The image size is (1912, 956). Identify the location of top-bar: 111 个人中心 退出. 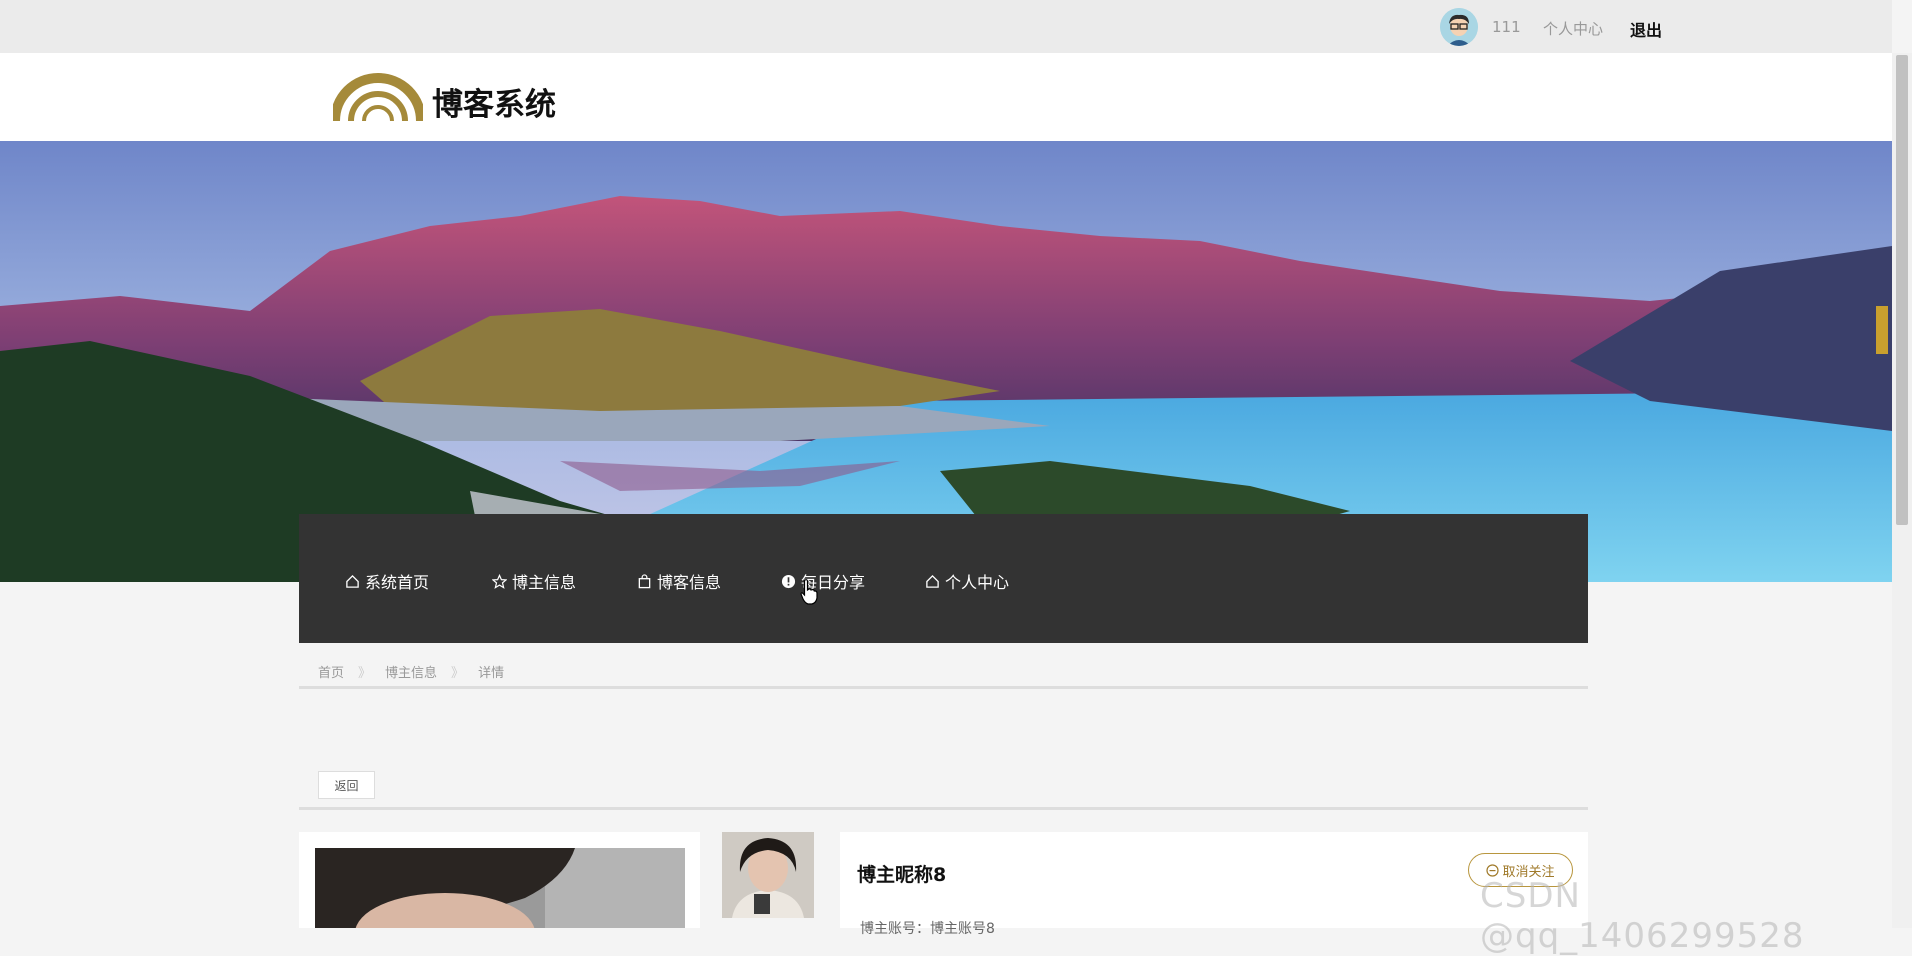
(946, 26).